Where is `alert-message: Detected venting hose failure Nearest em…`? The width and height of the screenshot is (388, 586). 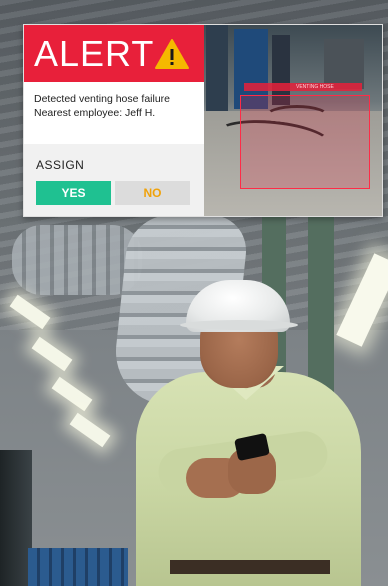 alert-message: Detected venting hose failure Nearest em… is located at coordinates (114, 113).